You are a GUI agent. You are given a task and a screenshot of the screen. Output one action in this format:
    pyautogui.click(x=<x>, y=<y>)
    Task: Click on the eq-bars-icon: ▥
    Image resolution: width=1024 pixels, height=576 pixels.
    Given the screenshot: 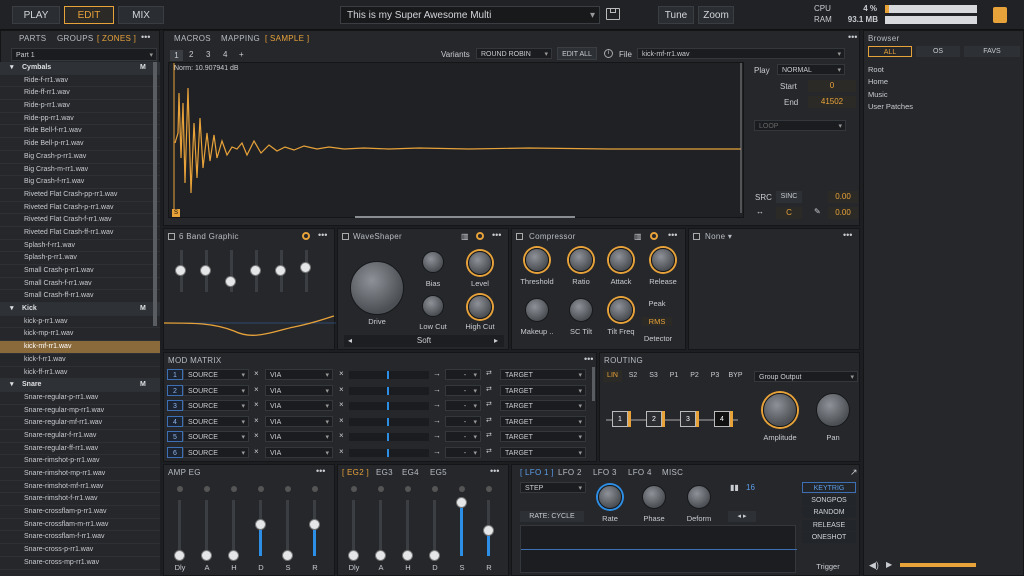 What is the action you would take?
    pyautogui.click(x=465, y=236)
    